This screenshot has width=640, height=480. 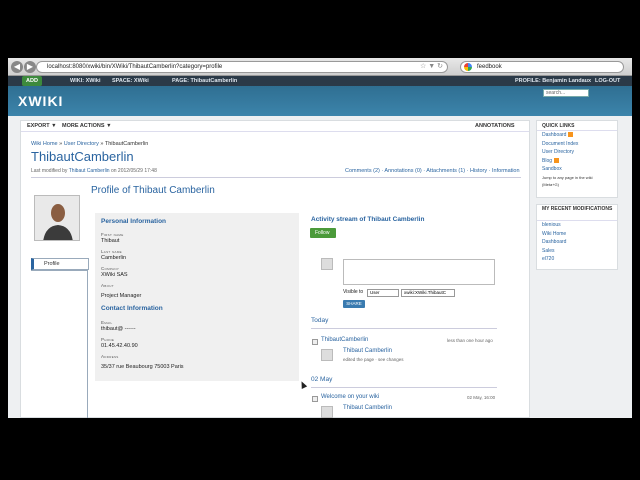 What do you see at coordinates (32, 81) in the screenshot?
I see `add-menu: ADD` at bounding box center [32, 81].